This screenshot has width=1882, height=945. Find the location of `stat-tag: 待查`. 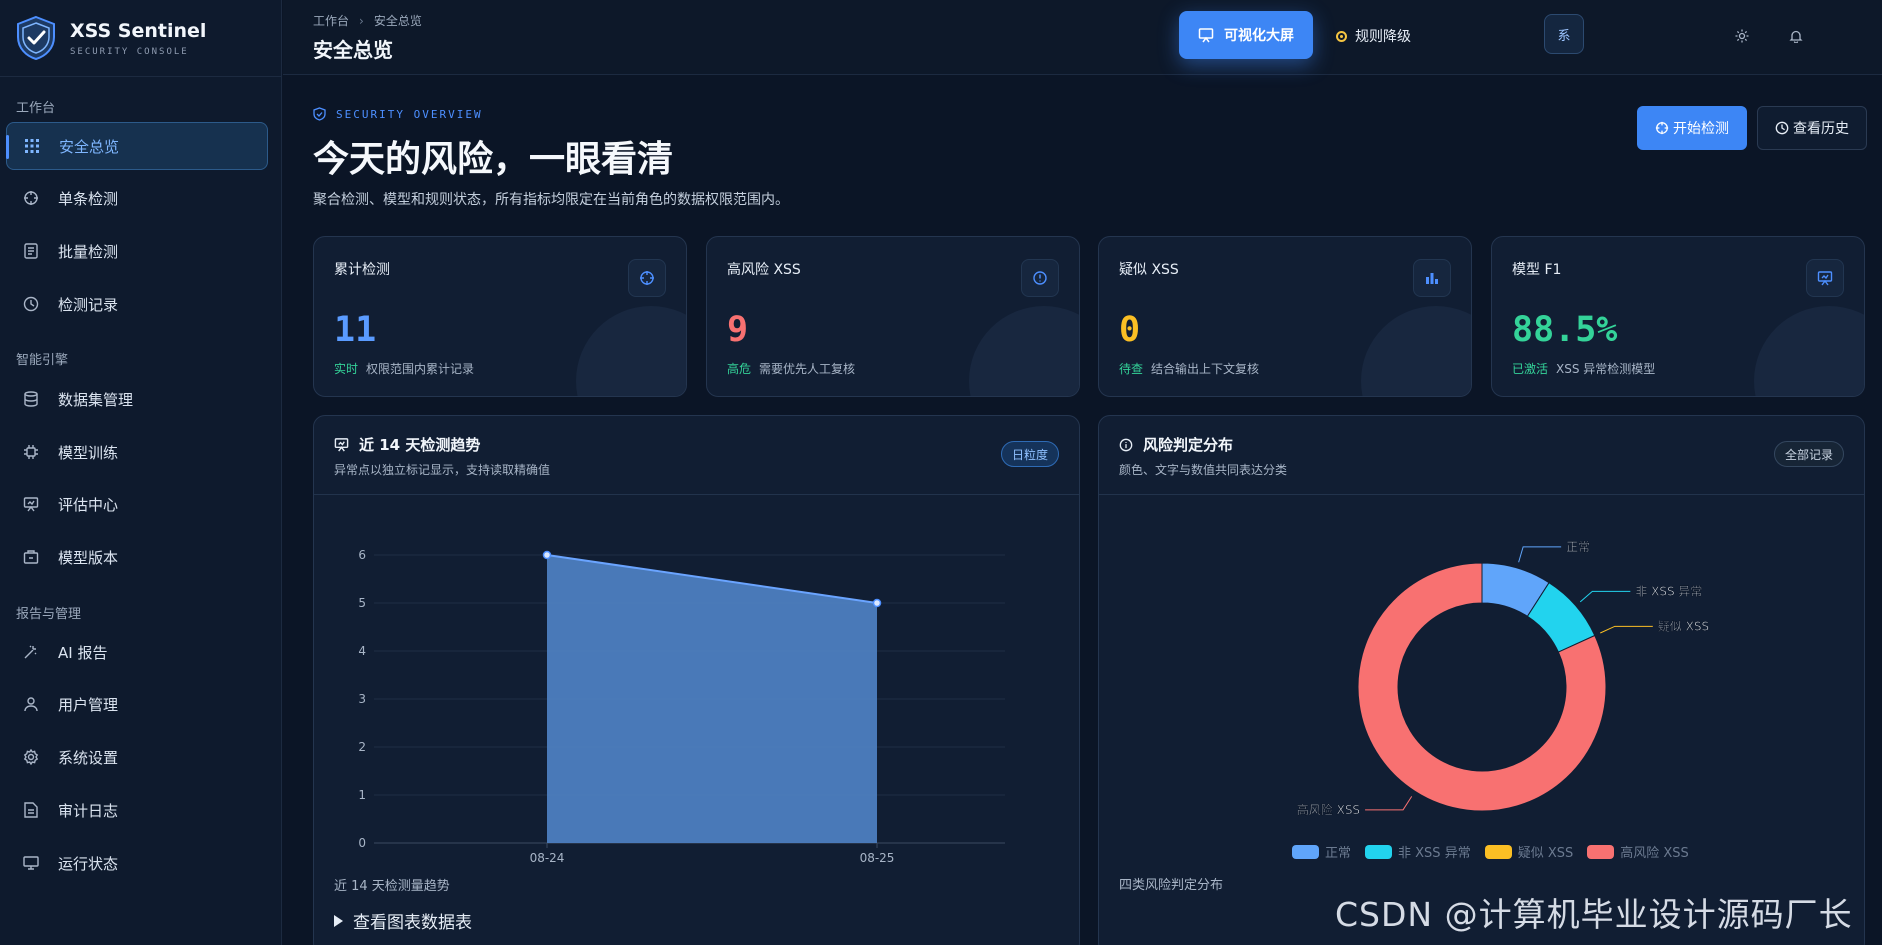

stat-tag: 待查 is located at coordinates (1131, 369).